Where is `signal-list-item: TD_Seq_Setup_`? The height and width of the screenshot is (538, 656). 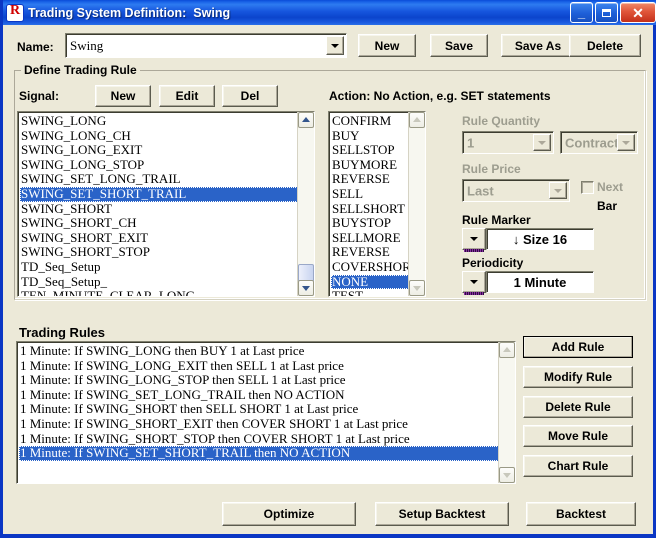
signal-list-item: TD_Seq_Setup_ is located at coordinates (167, 282).